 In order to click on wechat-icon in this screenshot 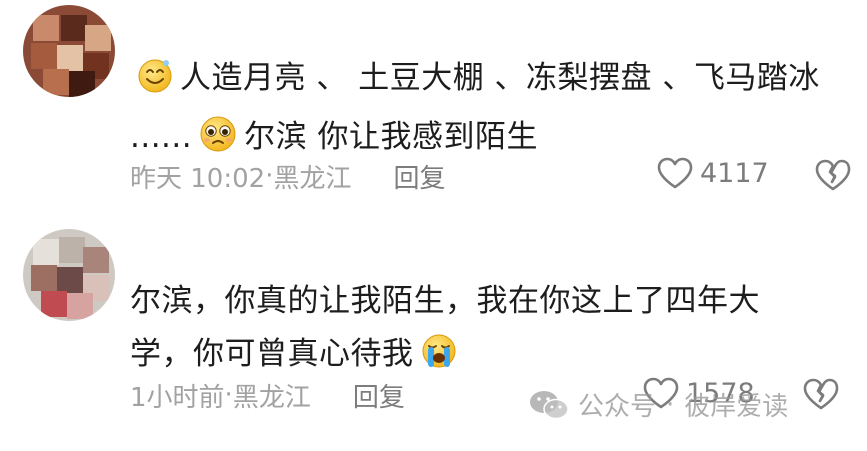, I will do `click(549, 404)`.